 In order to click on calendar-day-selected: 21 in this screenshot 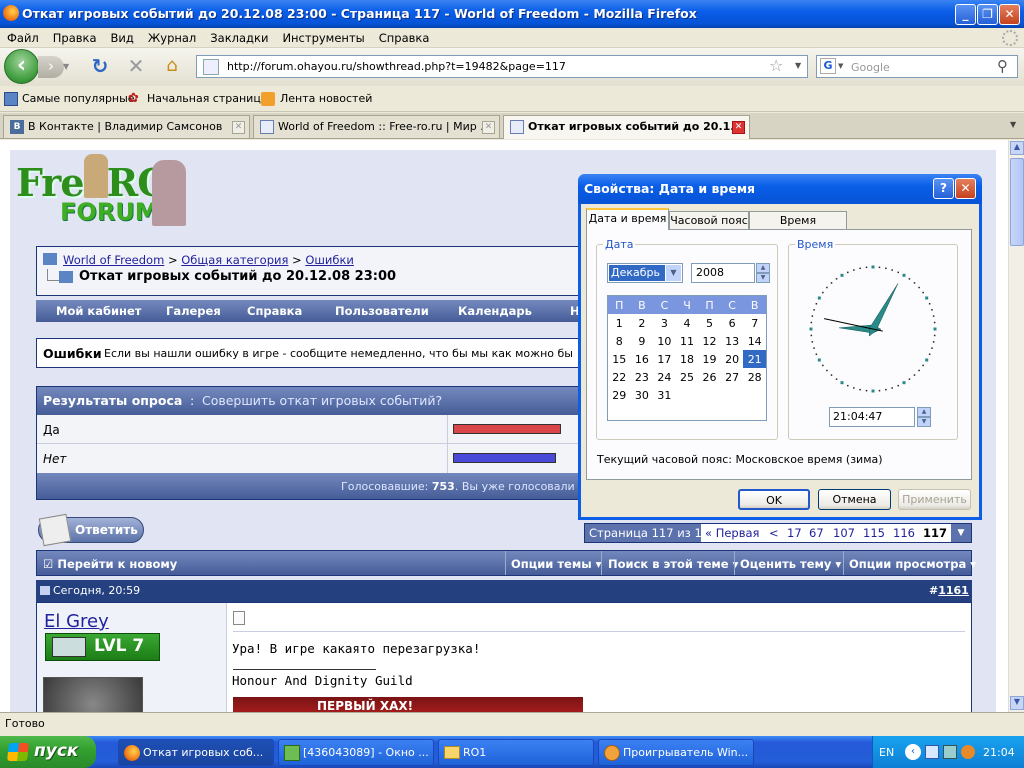, I will do `click(754, 359)`.